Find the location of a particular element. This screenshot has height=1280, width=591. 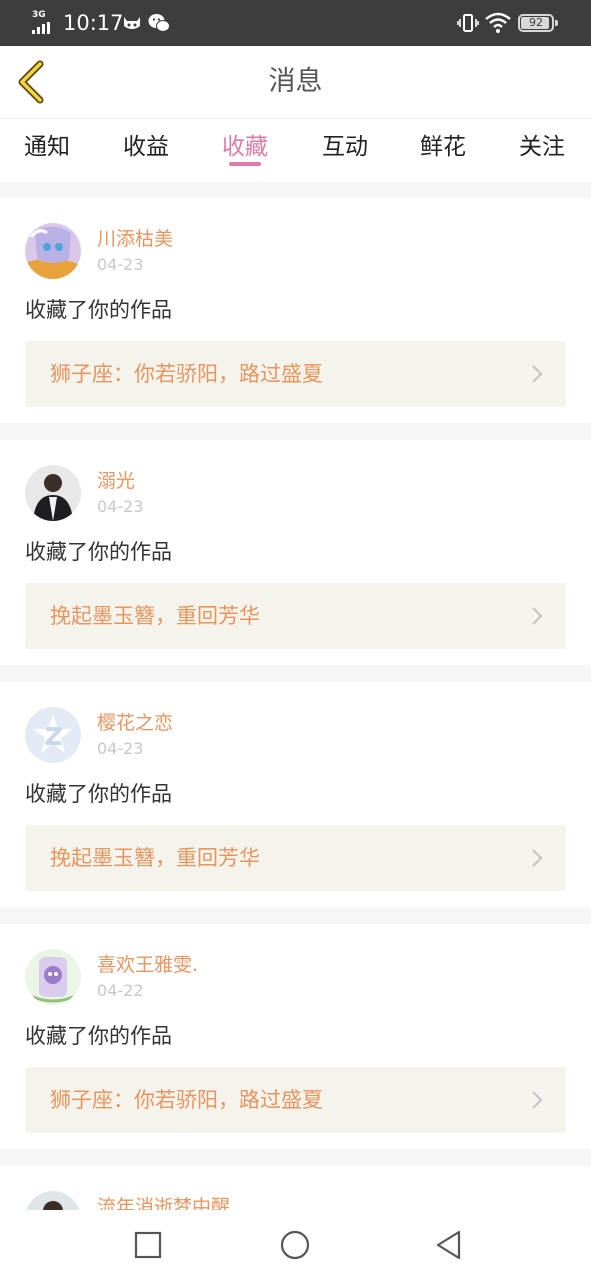

wifi-icon is located at coordinates (498, 22).